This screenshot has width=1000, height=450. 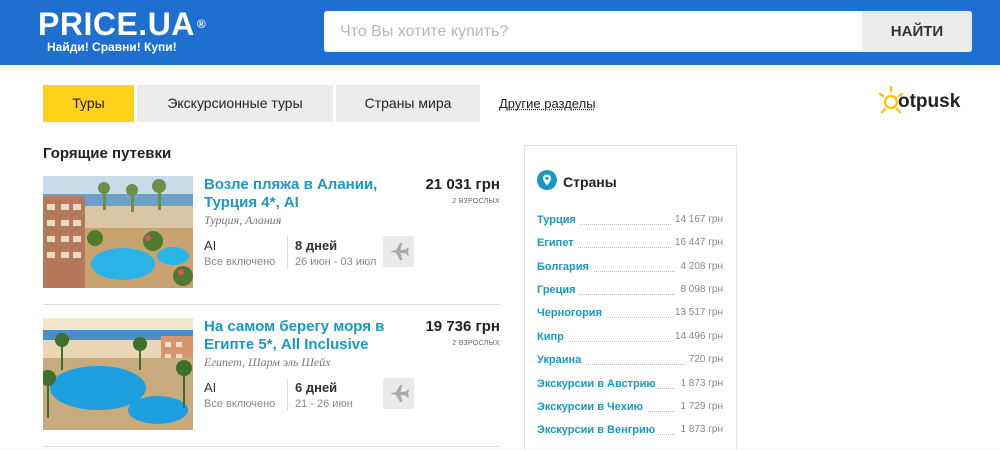 What do you see at coordinates (699, 406) in the screenshot?
I see `country-price: 1 729 грн` at bounding box center [699, 406].